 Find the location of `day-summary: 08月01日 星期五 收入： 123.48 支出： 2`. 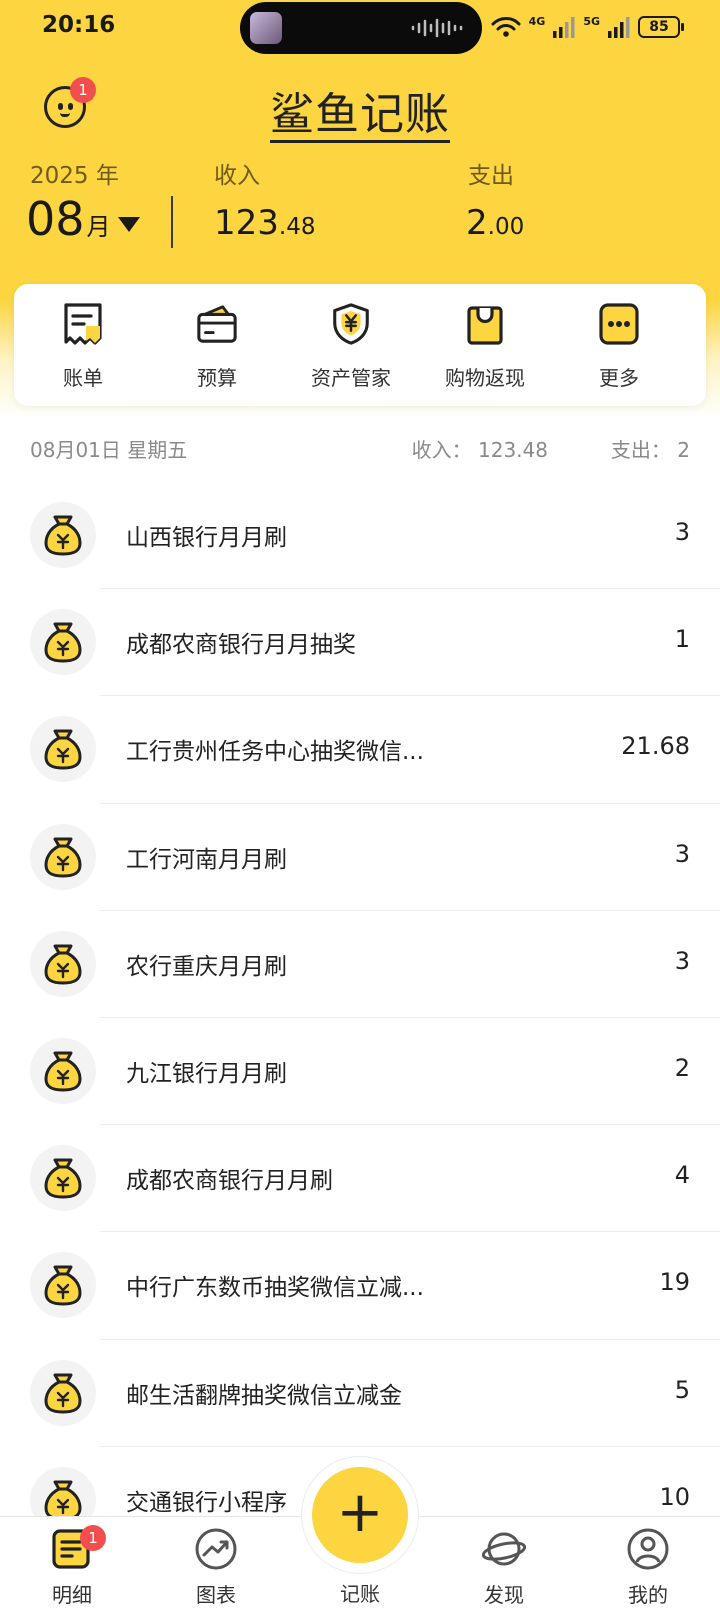

day-summary: 08月01日 星期五 收入： 123.48 支出： 2 is located at coordinates (360, 448).